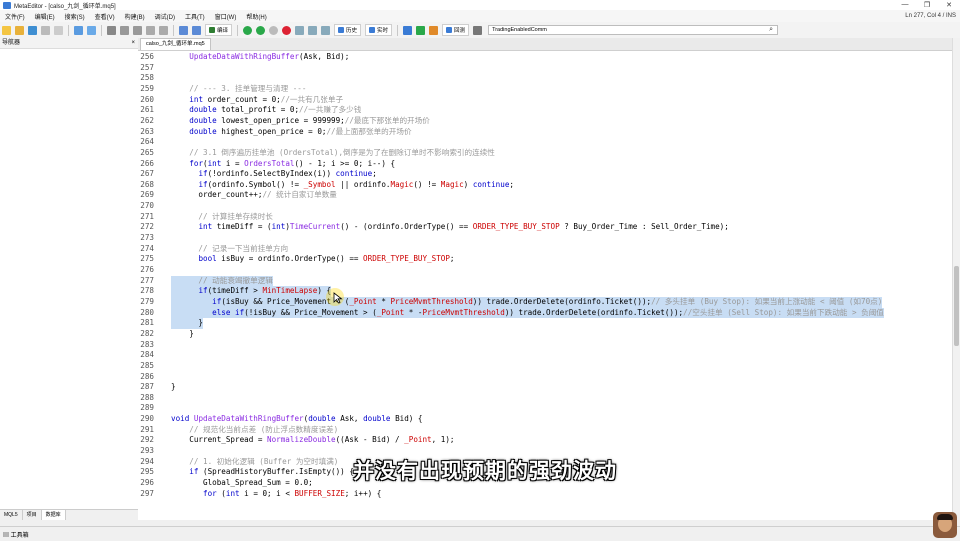 This screenshot has height=541, width=960. I want to click on code-line: 277 // 动能衰竭撤单逻辑, so click(545, 281).